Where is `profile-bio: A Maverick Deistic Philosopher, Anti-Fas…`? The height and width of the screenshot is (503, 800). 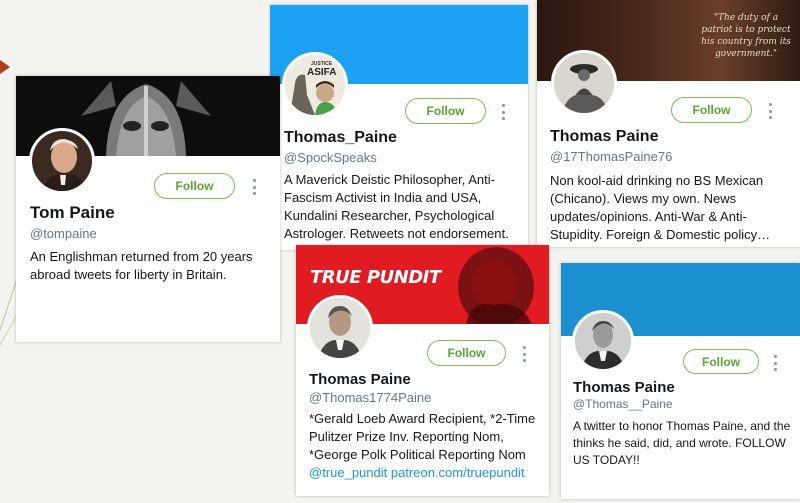
profile-bio: A Maverick Deistic Philosopher, Anti-Fas… is located at coordinates (396, 206).